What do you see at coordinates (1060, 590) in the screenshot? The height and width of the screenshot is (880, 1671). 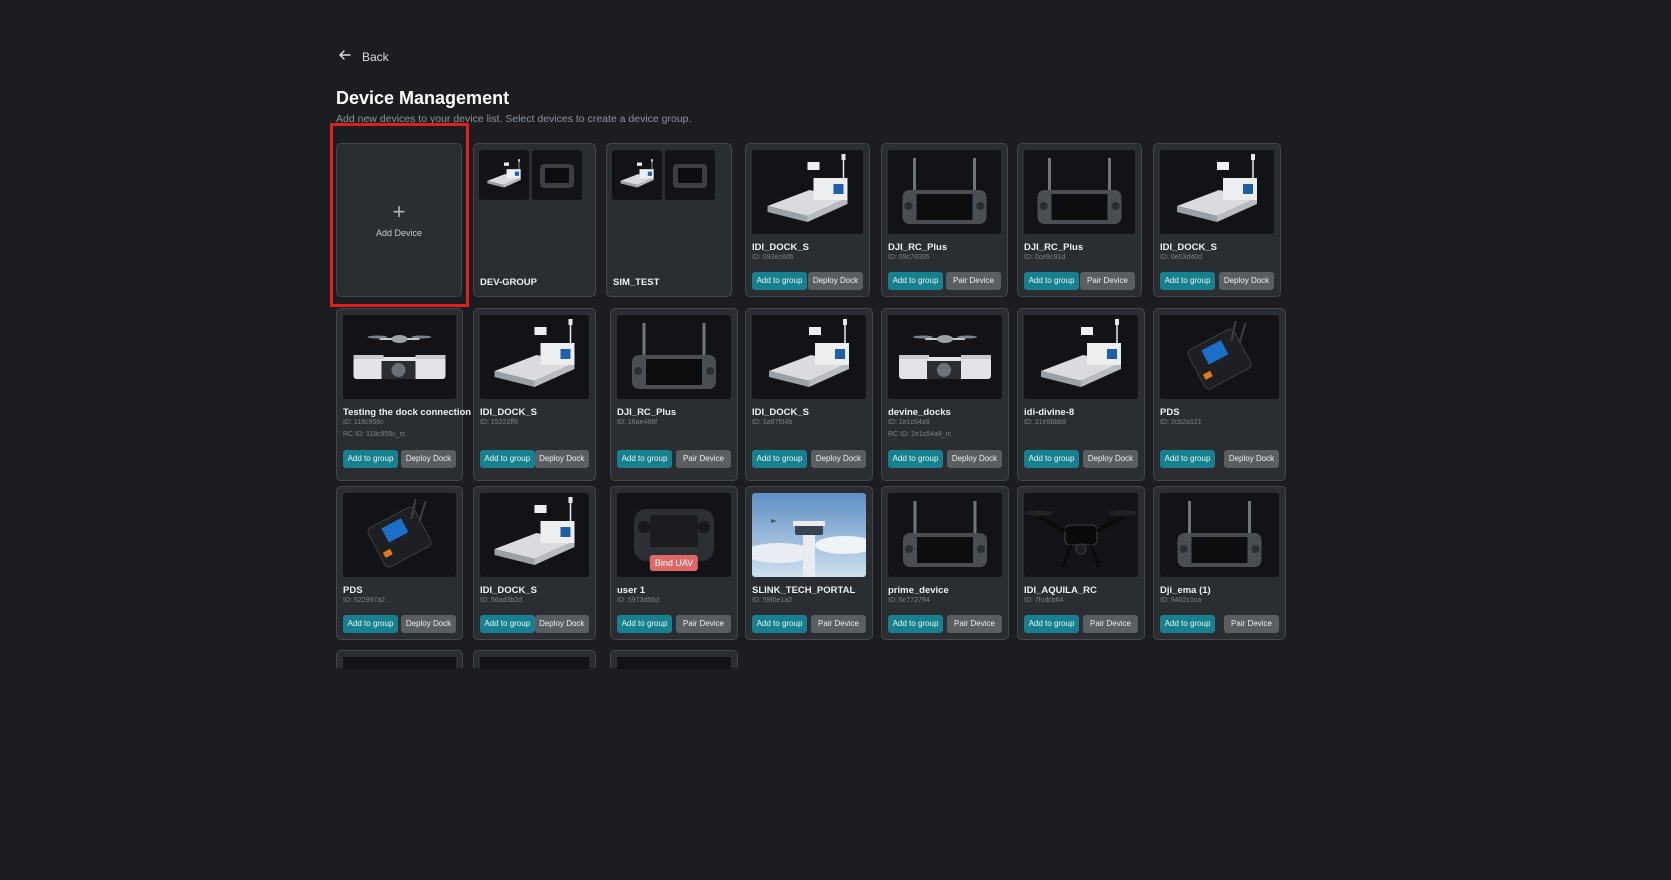 I see `device-name: IDI_AQUILA_RC` at bounding box center [1060, 590].